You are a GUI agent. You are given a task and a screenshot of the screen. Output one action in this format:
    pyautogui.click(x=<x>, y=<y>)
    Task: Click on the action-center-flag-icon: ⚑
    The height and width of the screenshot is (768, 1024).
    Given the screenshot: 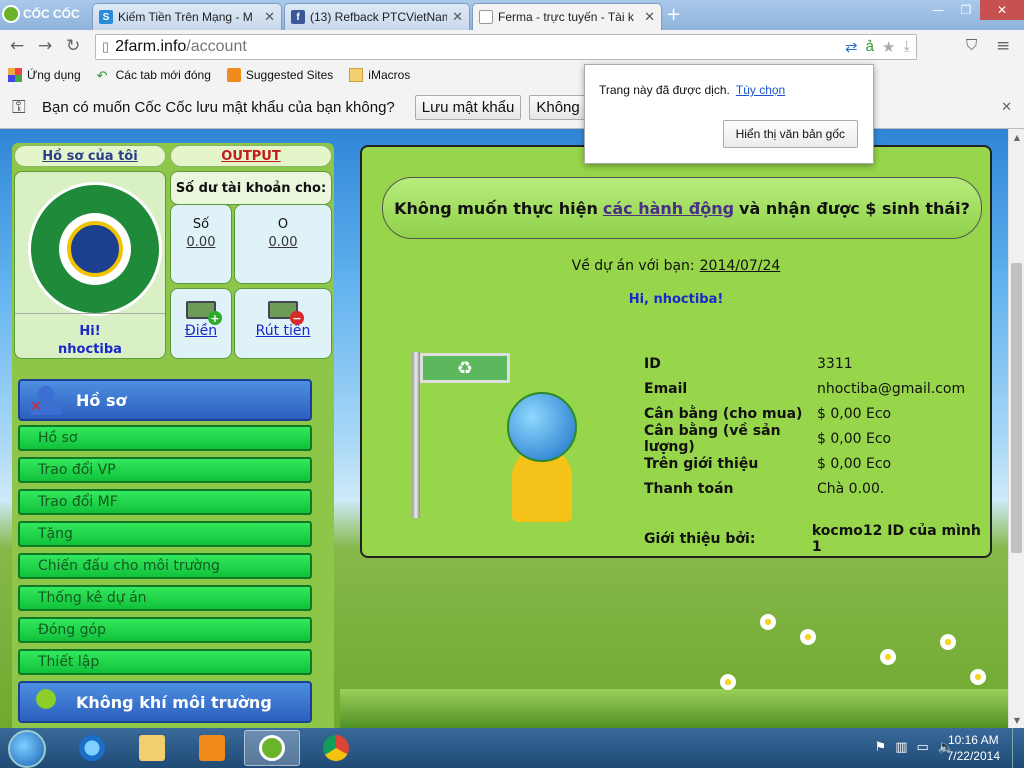 What is the action you would take?
    pyautogui.click(x=881, y=747)
    